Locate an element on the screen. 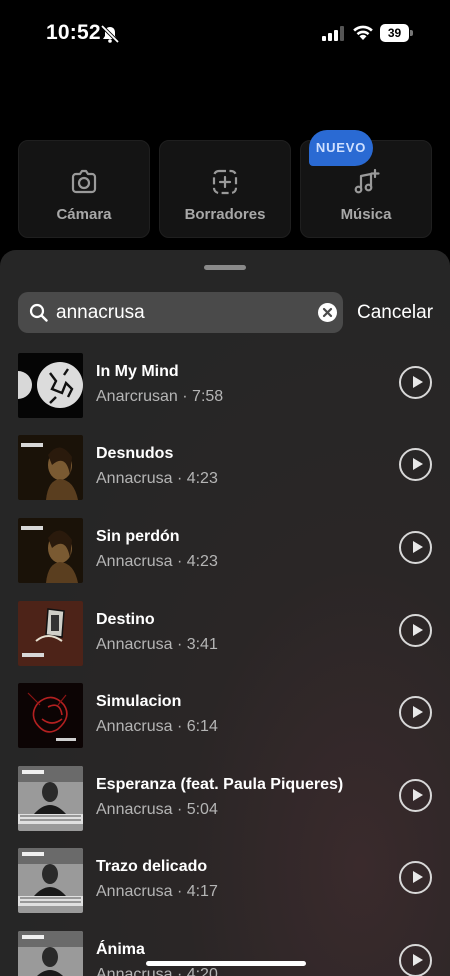 This screenshot has width=450, height=976. search-icon is located at coordinates (38, 312).